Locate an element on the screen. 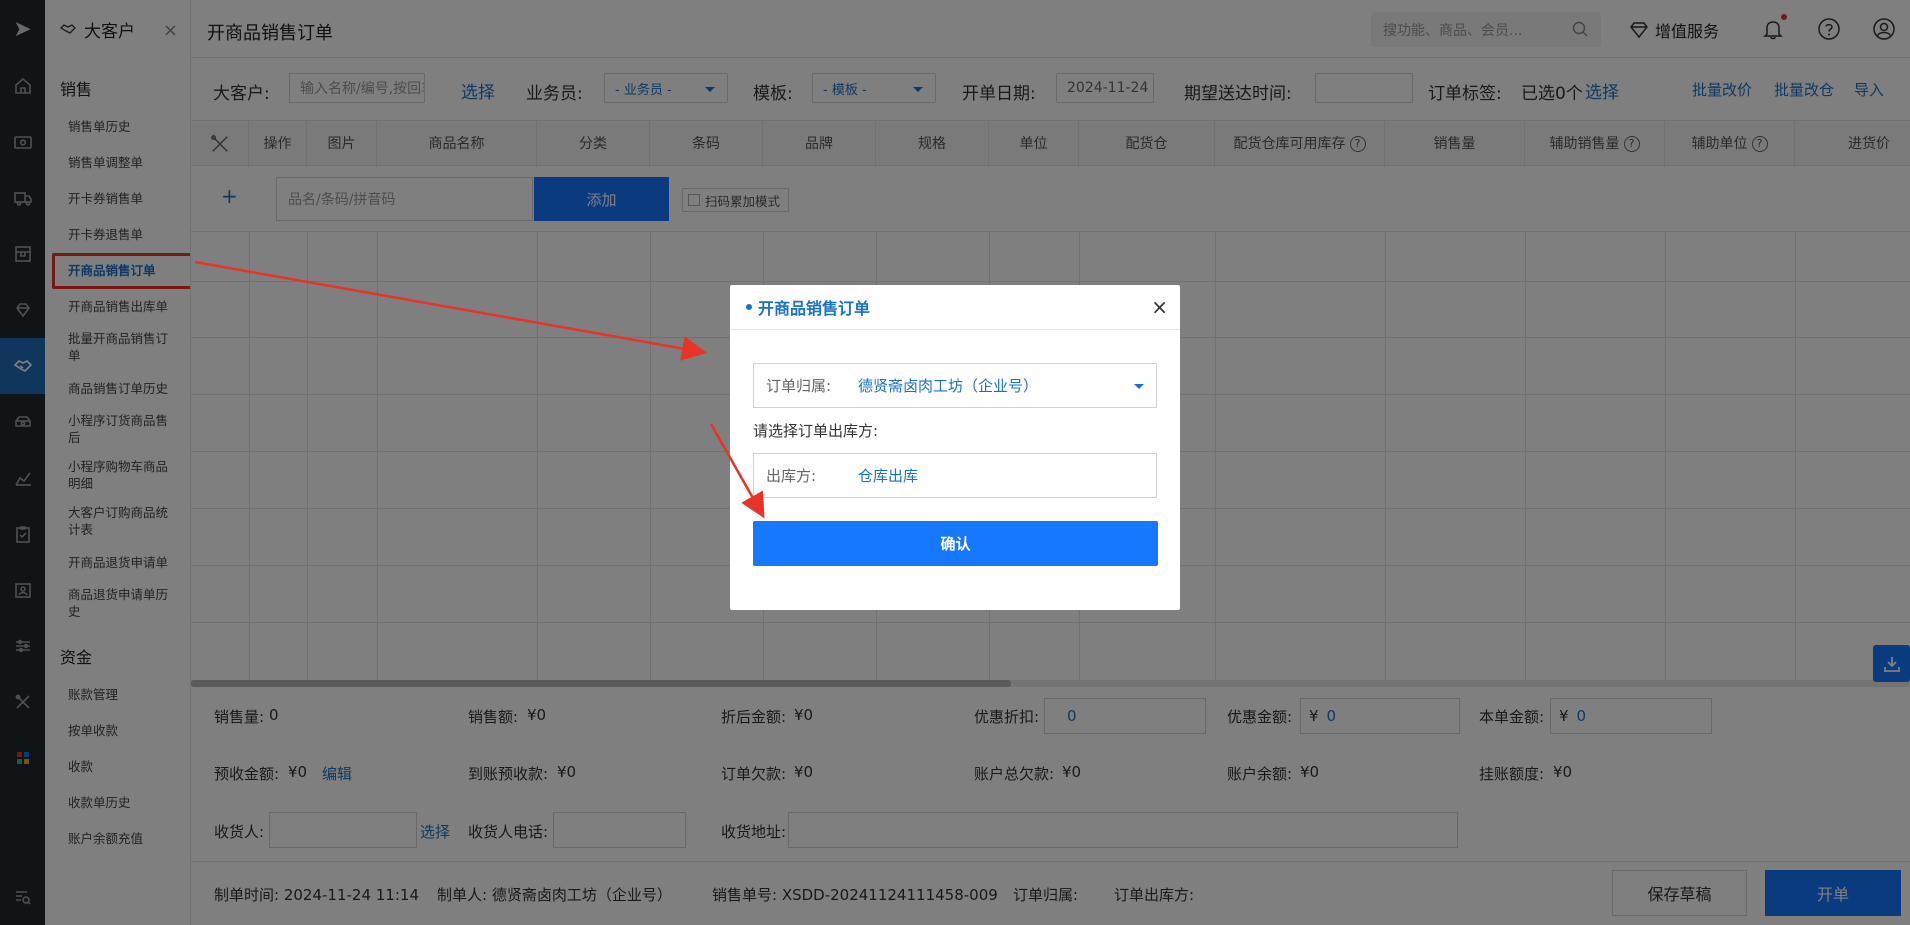 The width and height of the screenshot is (1910, 925). order-belong-select: 订单归属: 德贤斋卤肉工坊（企业号） is located at coordinates (955, 385).